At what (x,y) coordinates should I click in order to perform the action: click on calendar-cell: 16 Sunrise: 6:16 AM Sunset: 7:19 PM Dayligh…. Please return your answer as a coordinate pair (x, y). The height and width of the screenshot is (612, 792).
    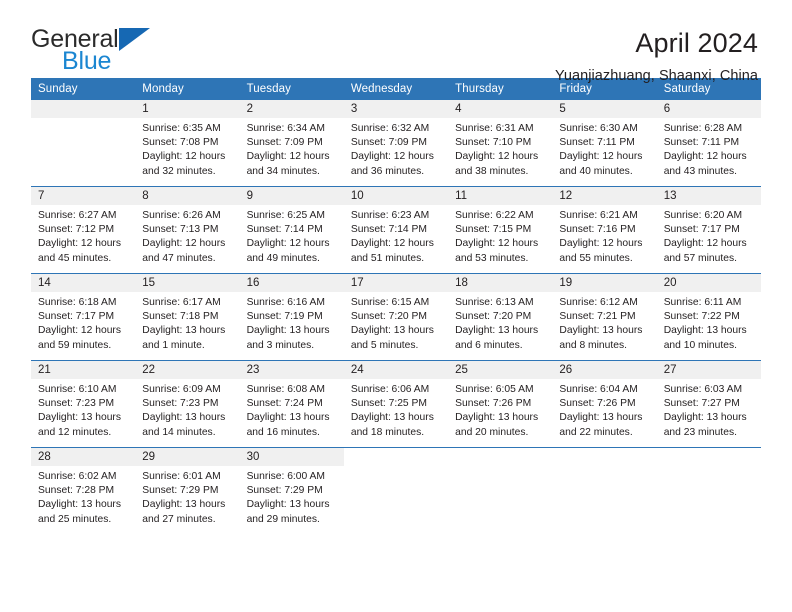
    Looking at the image, I should click on (291, 317).